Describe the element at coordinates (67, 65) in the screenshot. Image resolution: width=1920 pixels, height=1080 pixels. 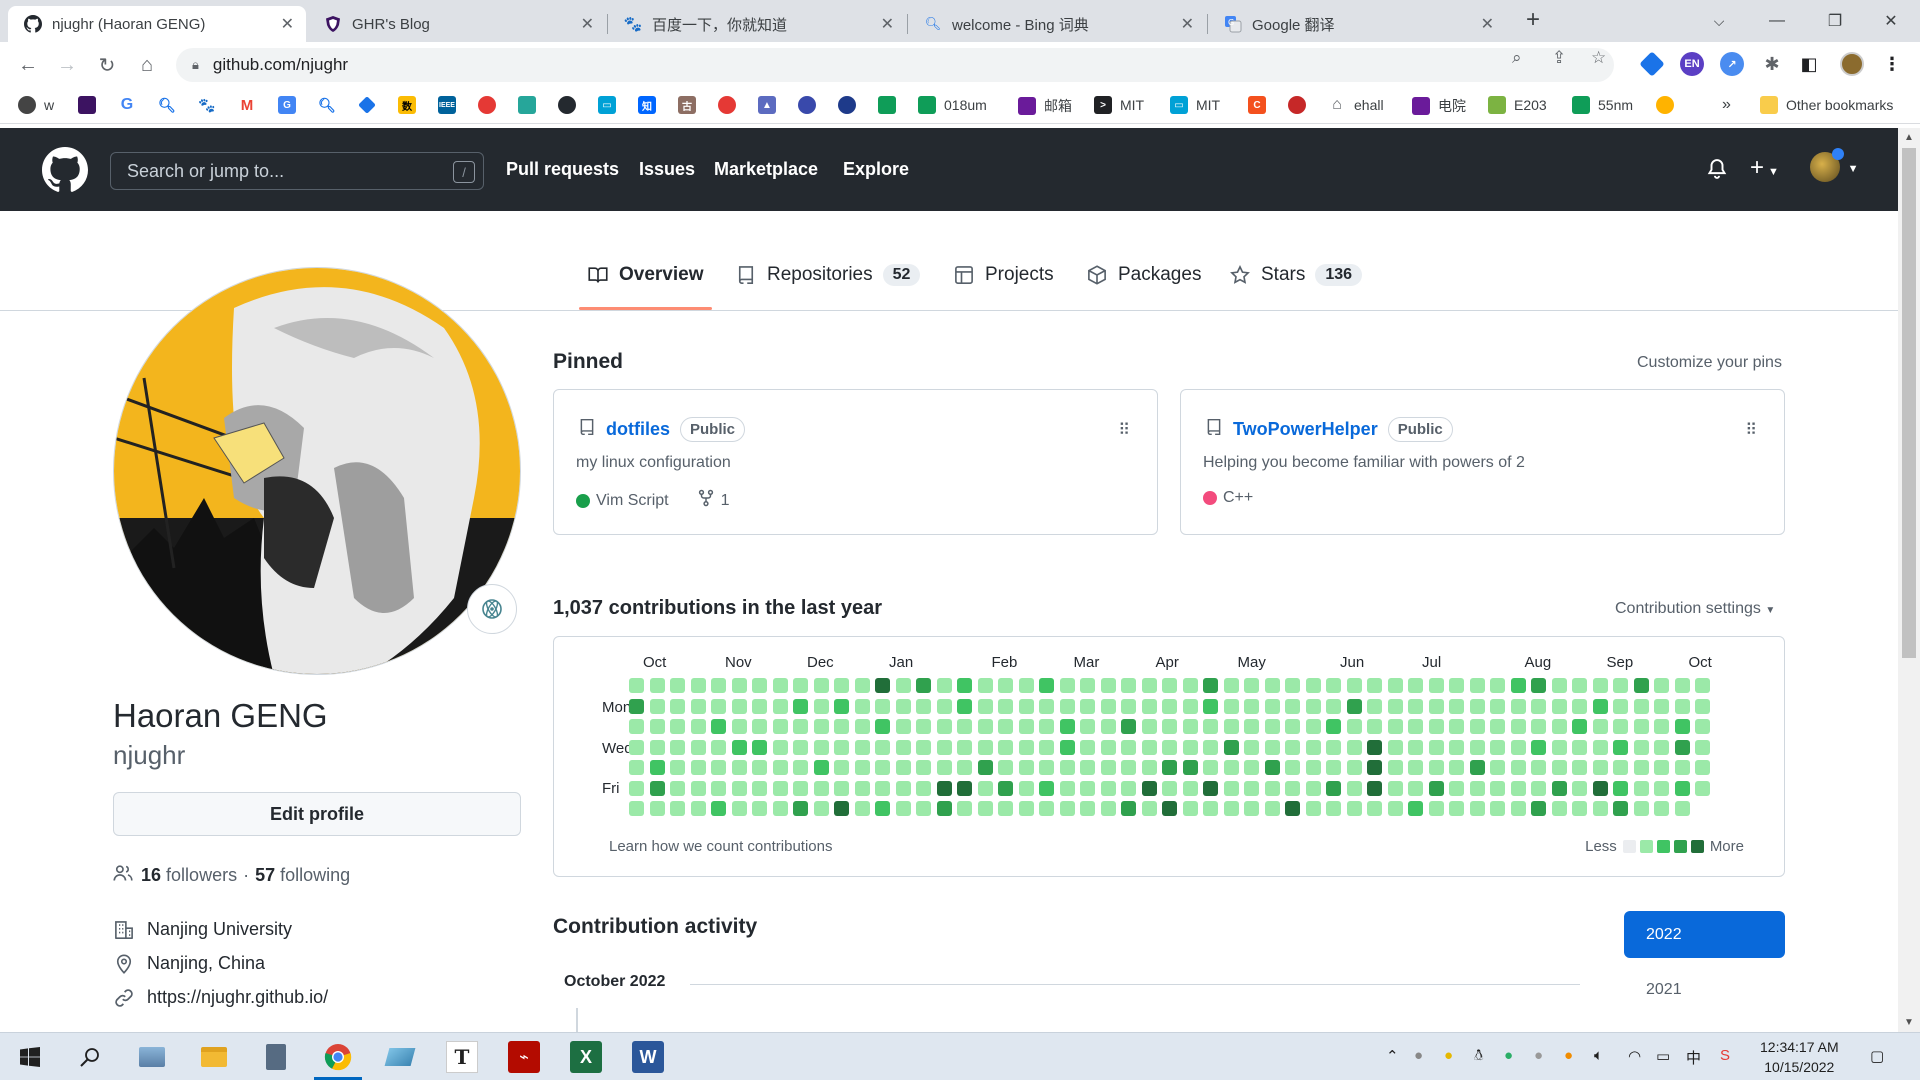
I see `forward-button: →` at that location.